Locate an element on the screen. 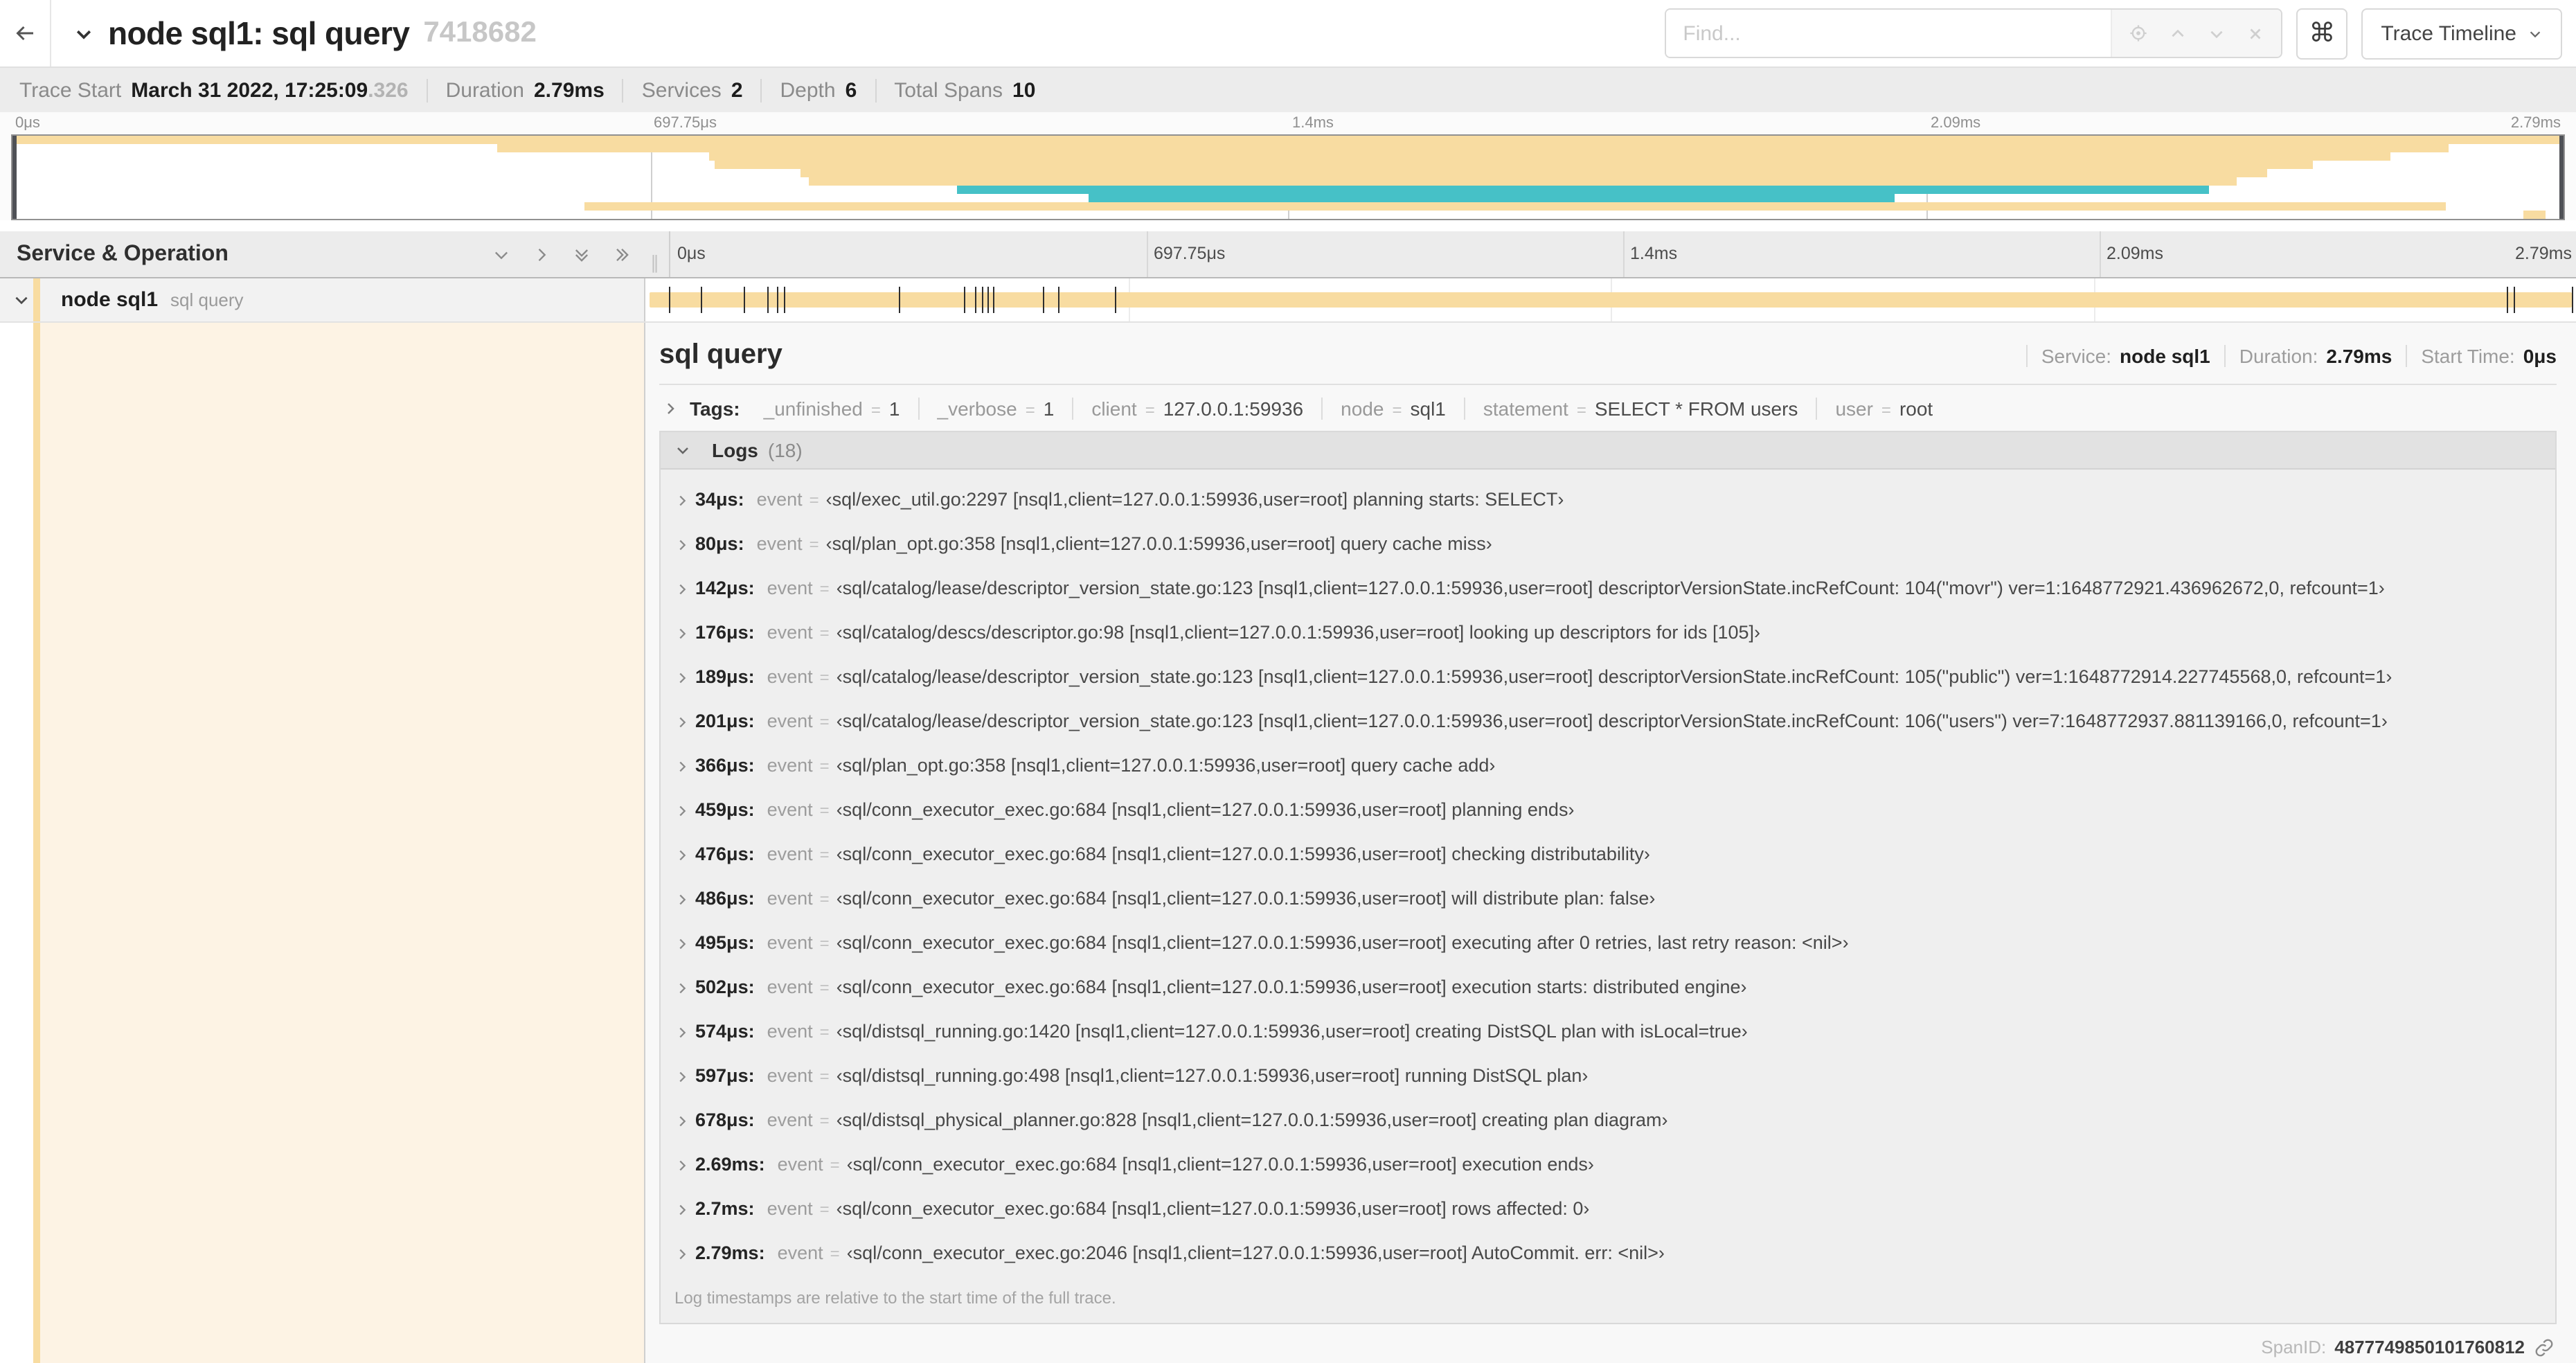 This screenshot has width=2576, height=1363. view-switcher-button: Trace Timeline is located at coordinates (2462, 33).